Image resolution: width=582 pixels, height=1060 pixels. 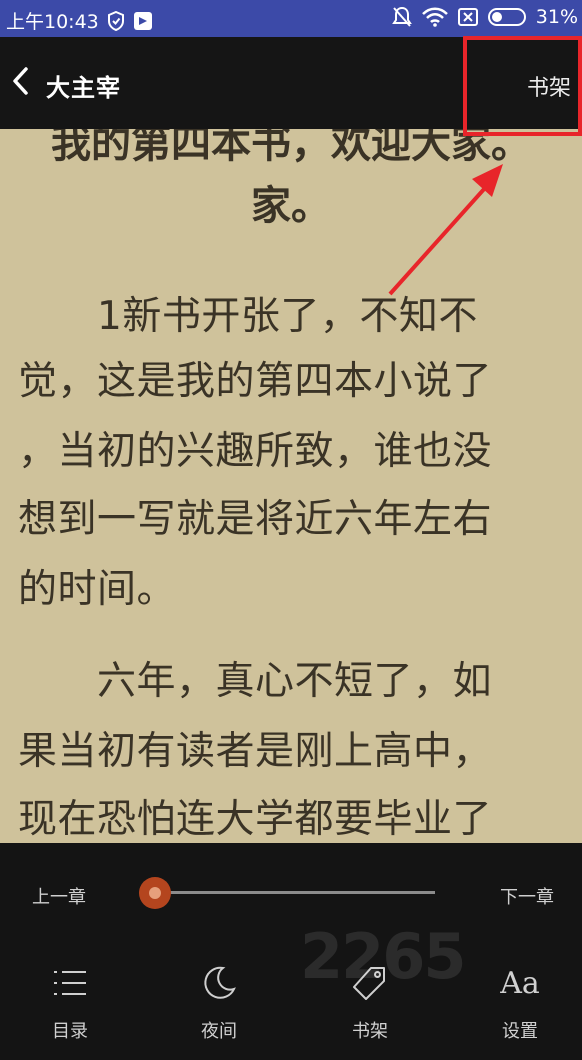 I want to click on chevron-left-icon, so click(x=20, y=83).